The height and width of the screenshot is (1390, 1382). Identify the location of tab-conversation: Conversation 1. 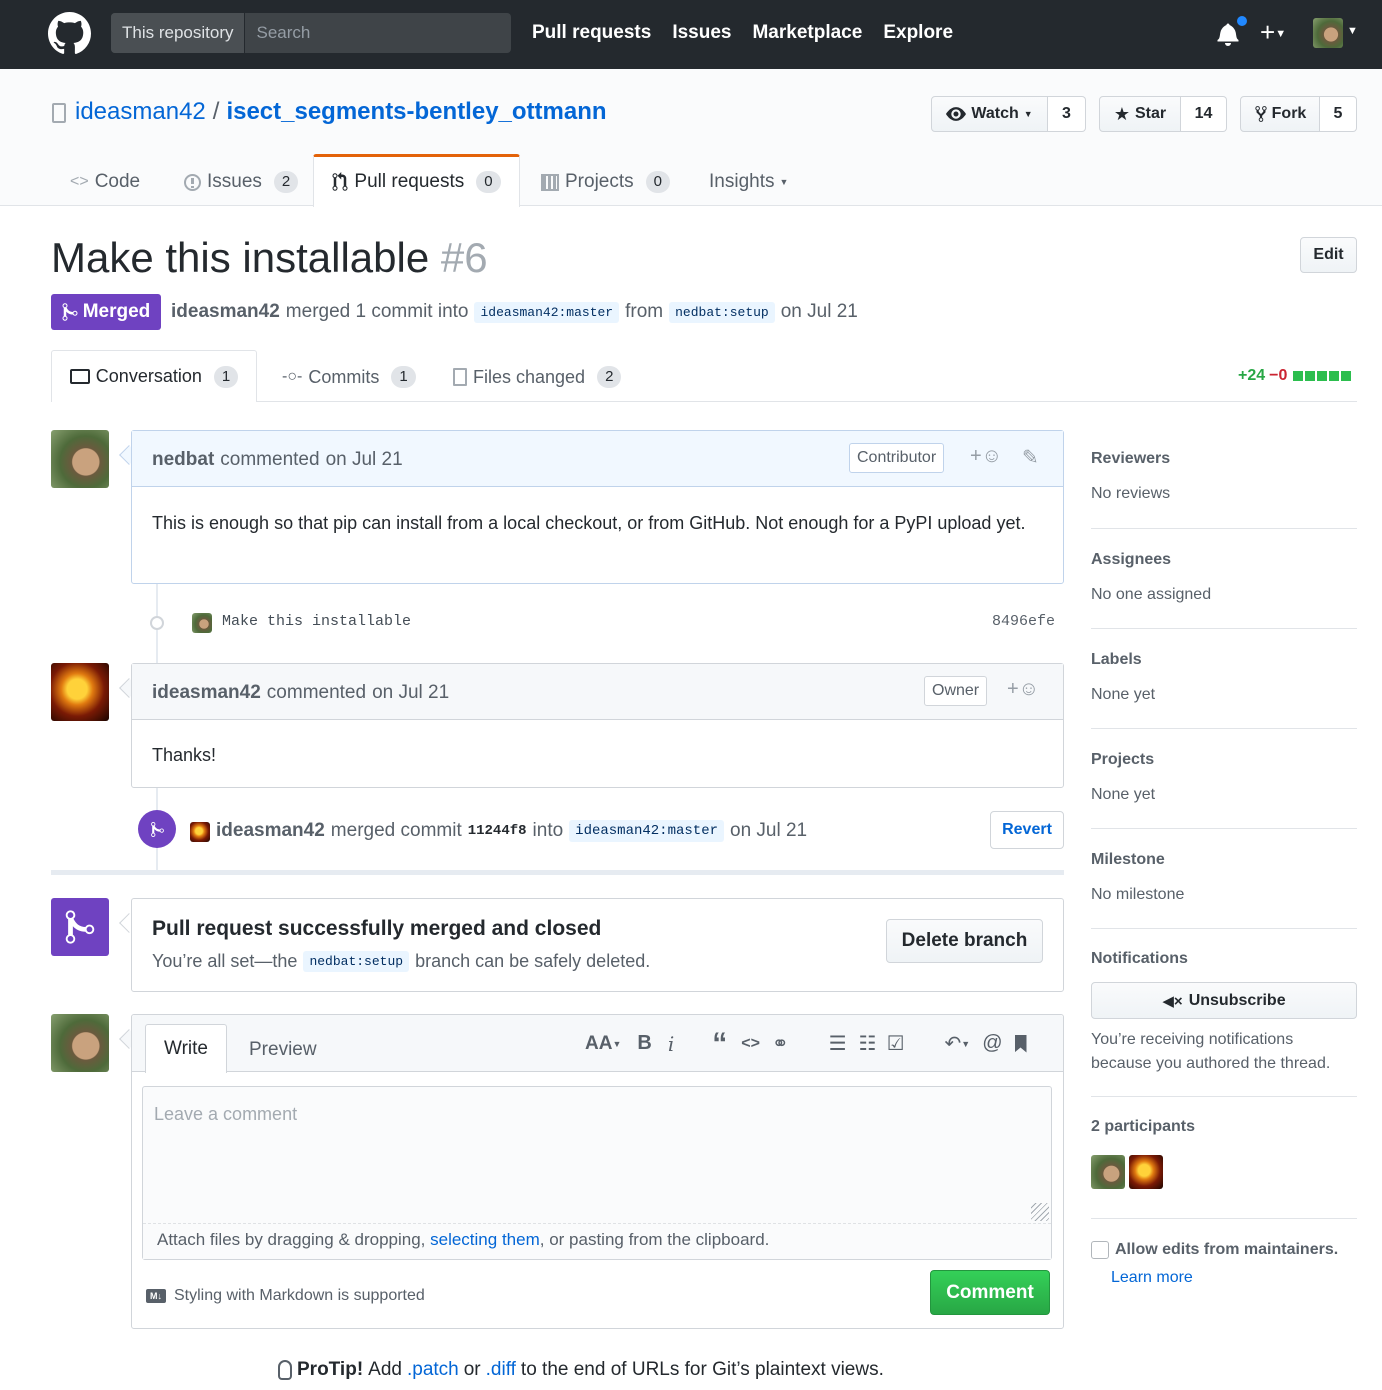
(154, 376).